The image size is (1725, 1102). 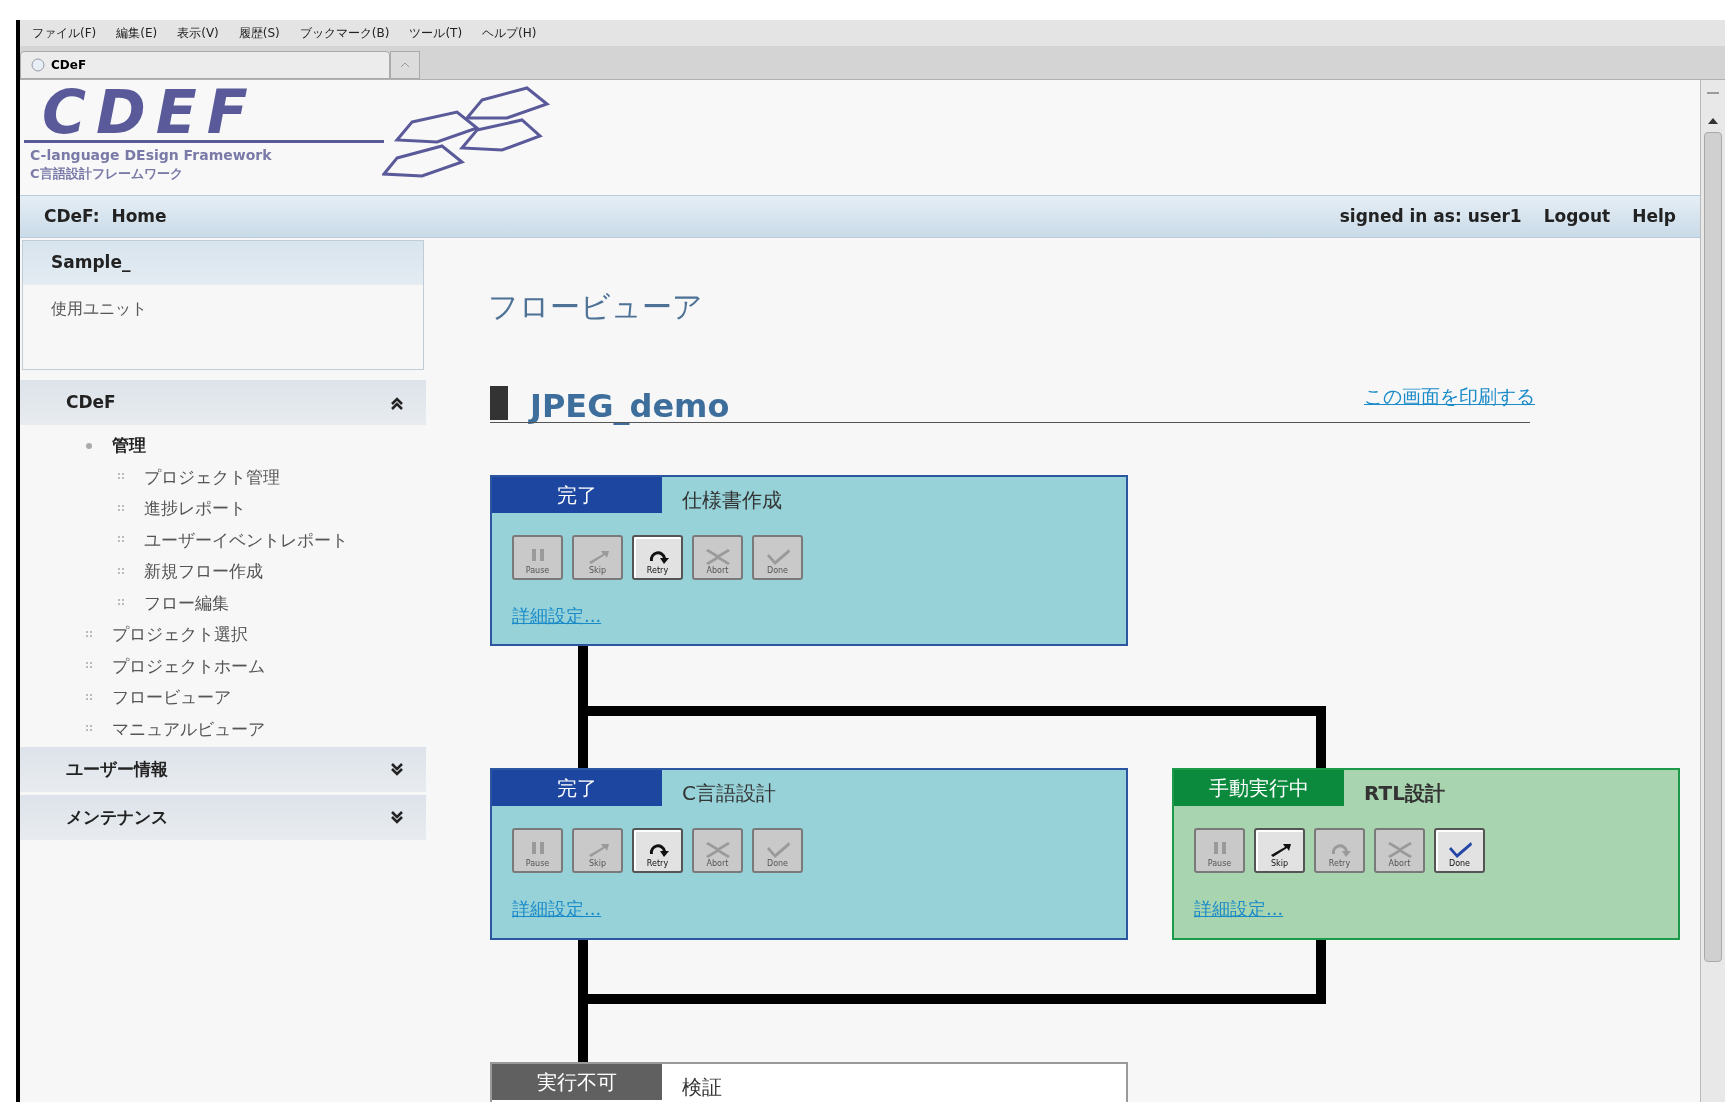 What do you see at coordinates (1654, 216) in the screenshot?
I see `header-link: Help` at bounding box center [1654, 216].